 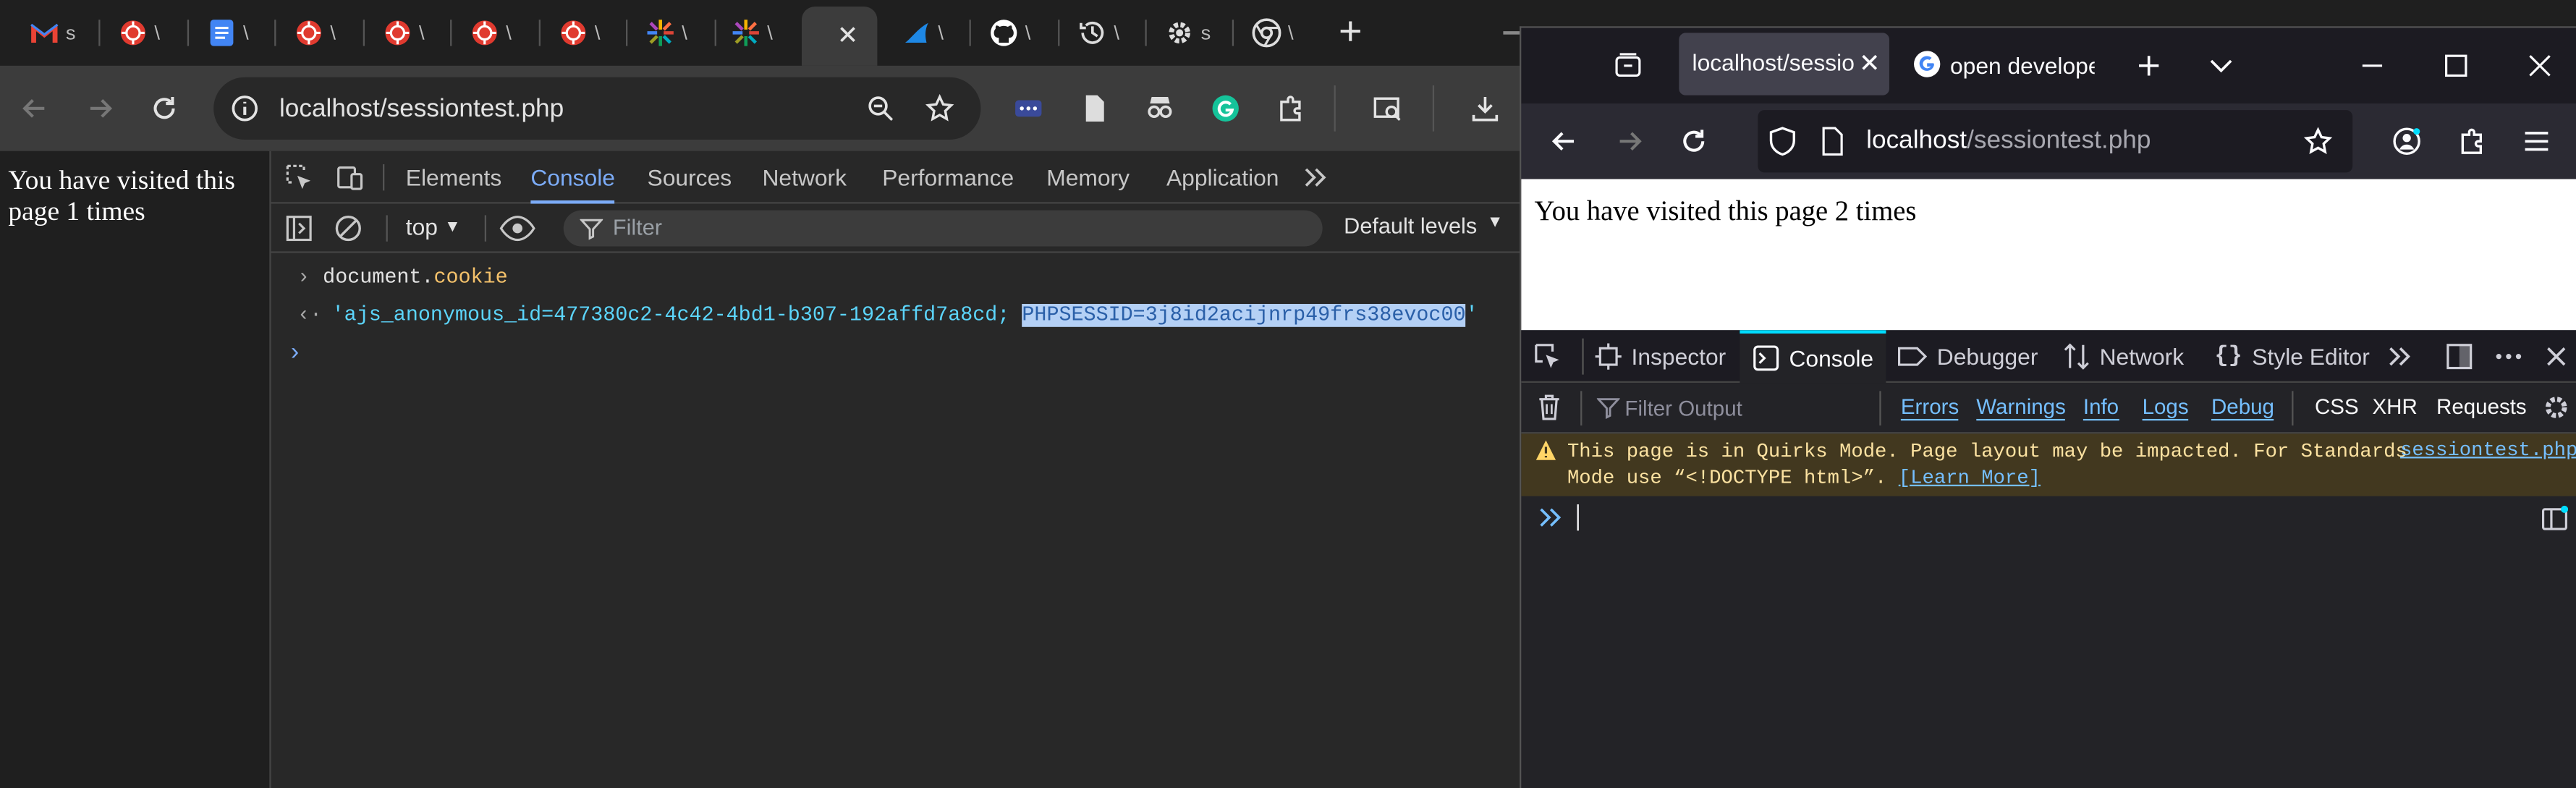 I want to click on tab-inspector: Inspector, so click(x=1660, y=356).